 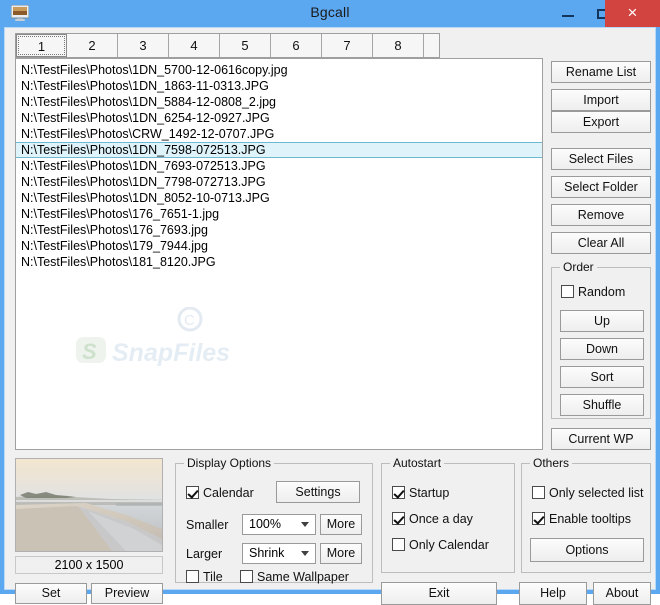 What do you see at coordinates (347, 45) in the screenshot?
I see `tab-7: 7` at bounding box center [347, 45].